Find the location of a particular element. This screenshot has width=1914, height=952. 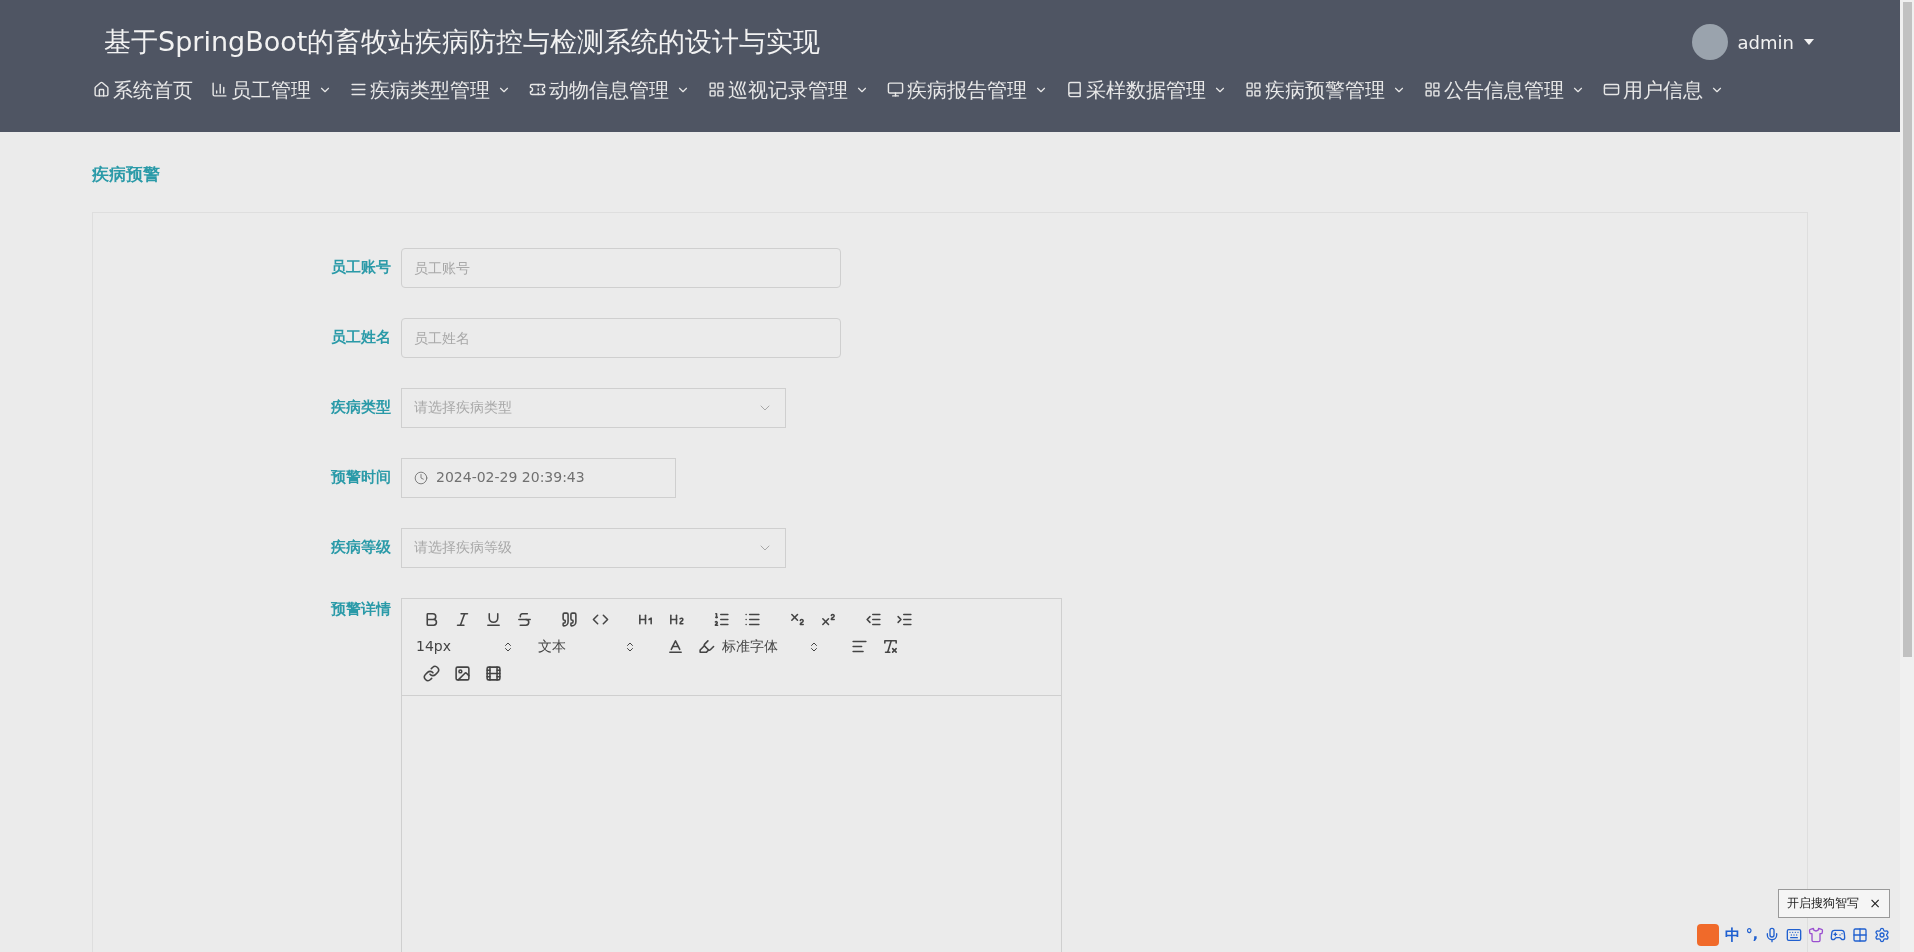

italic-icon is located at coordinates (462, 619).